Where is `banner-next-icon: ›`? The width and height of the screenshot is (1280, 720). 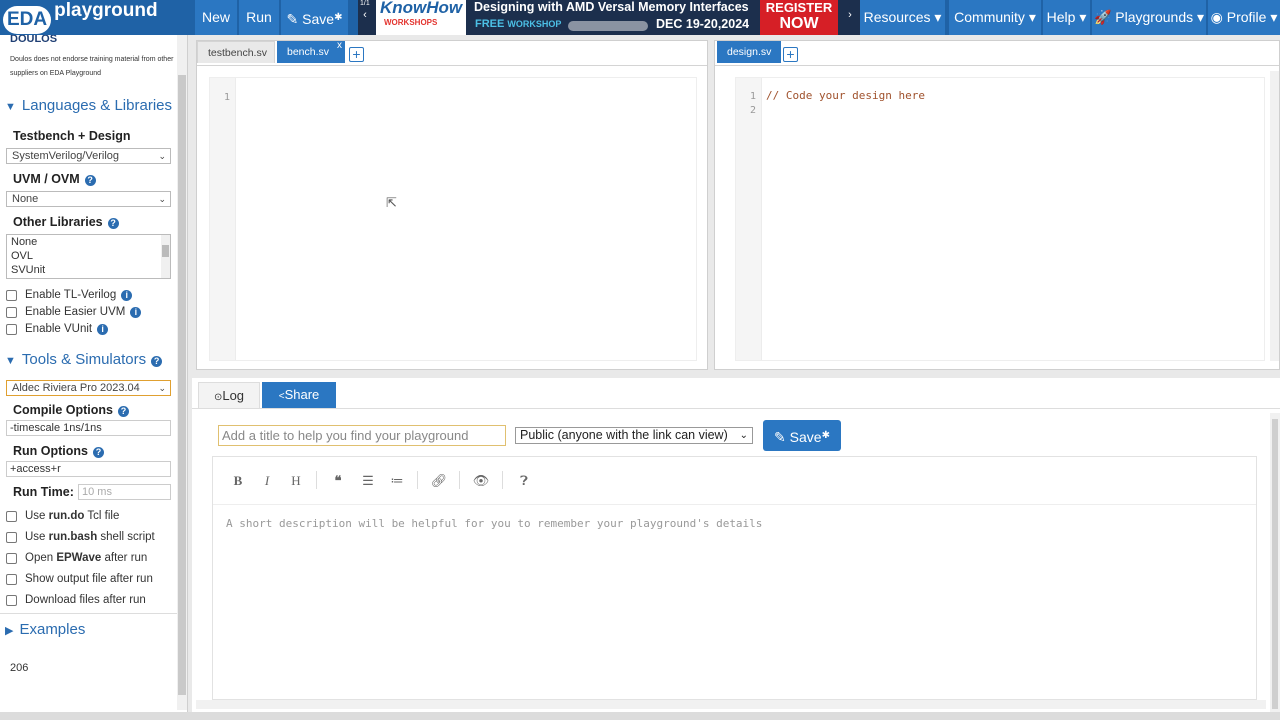 banner-next-icon: › is located at coordinates (850, 17).